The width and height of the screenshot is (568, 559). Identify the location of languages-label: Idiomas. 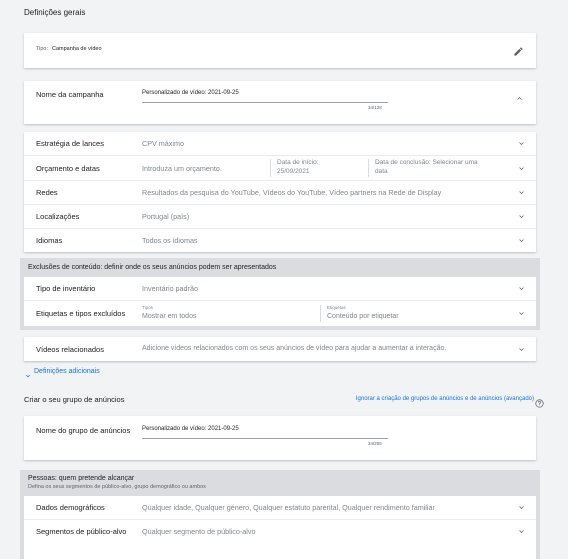
(49, 240).